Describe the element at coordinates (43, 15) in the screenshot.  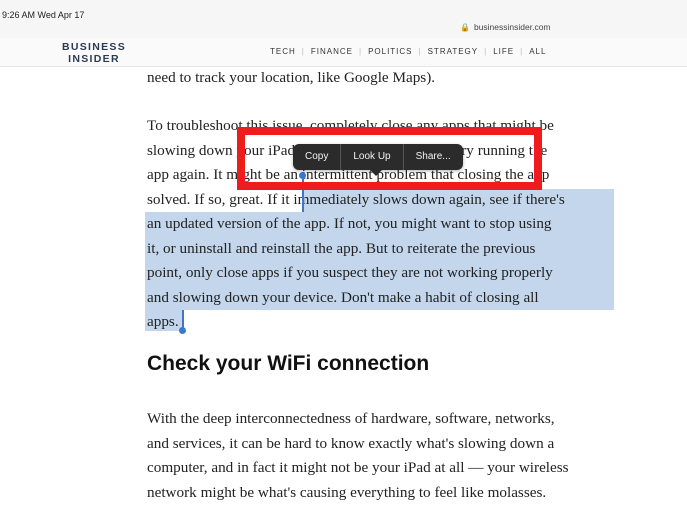
I see `status-time: 9:26 AM Wed Apr 17` at that location.